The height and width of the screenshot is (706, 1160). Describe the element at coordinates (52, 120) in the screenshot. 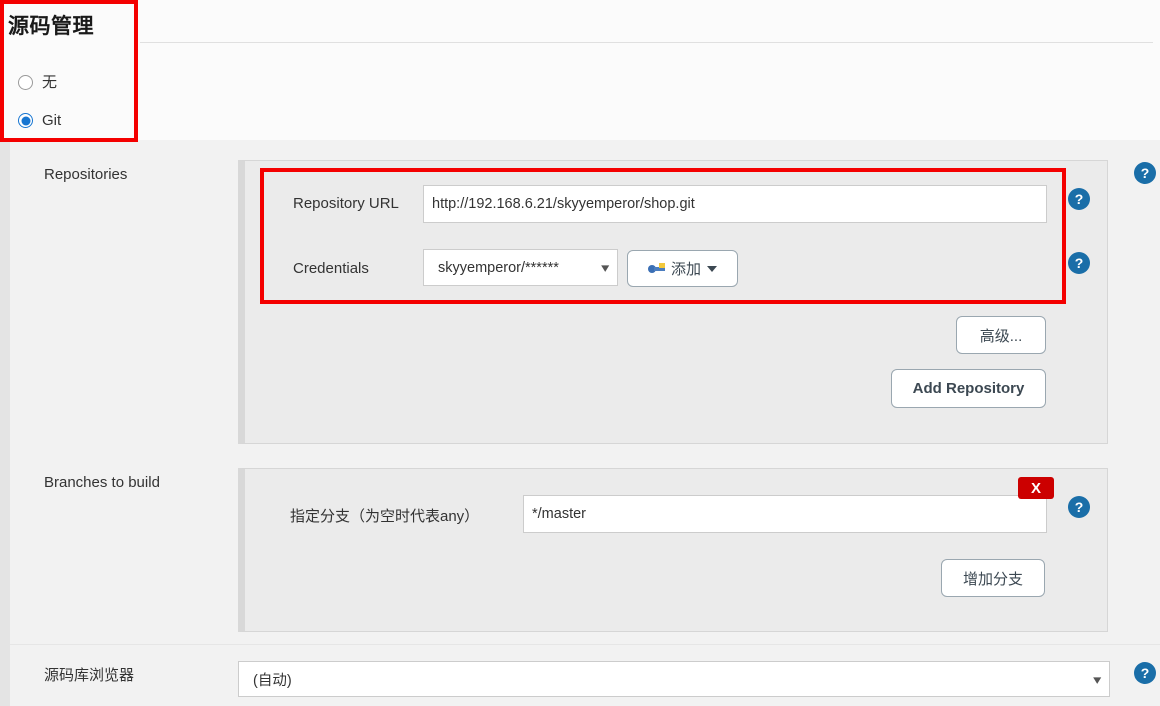

I see `scm-option-git-label: Git` at that location.